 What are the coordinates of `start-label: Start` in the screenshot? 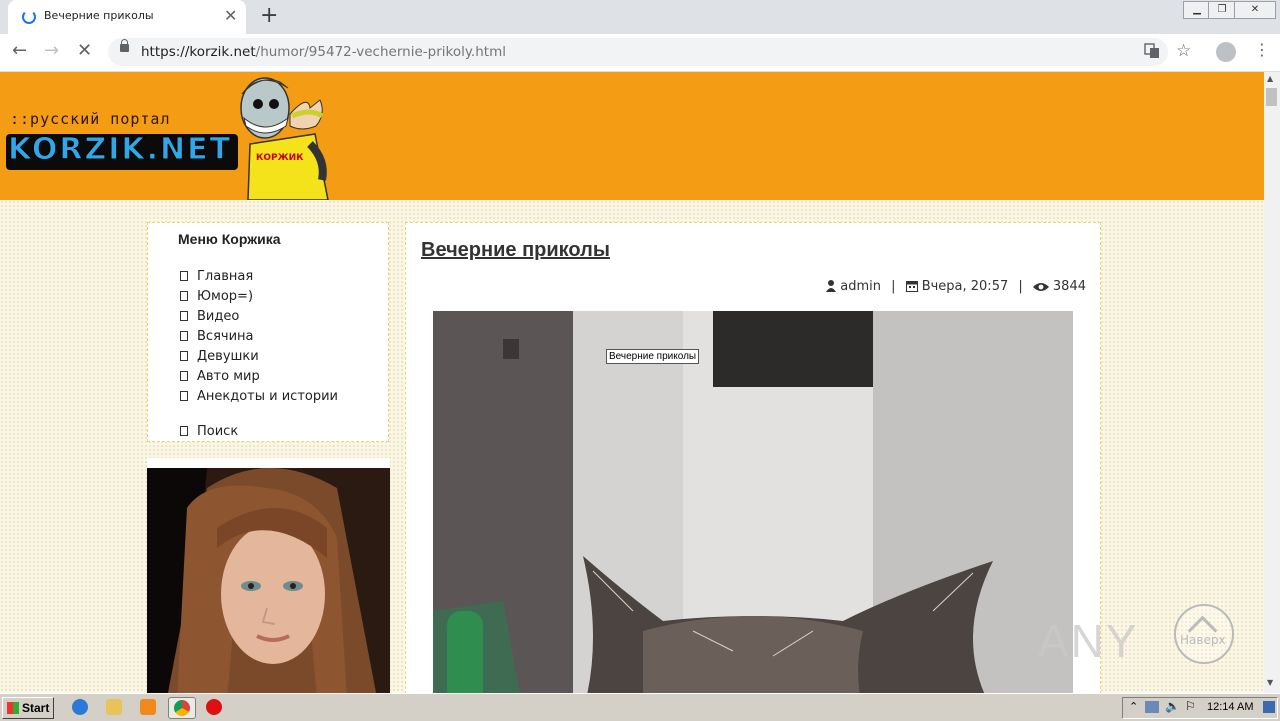 It's located at (36, 708).